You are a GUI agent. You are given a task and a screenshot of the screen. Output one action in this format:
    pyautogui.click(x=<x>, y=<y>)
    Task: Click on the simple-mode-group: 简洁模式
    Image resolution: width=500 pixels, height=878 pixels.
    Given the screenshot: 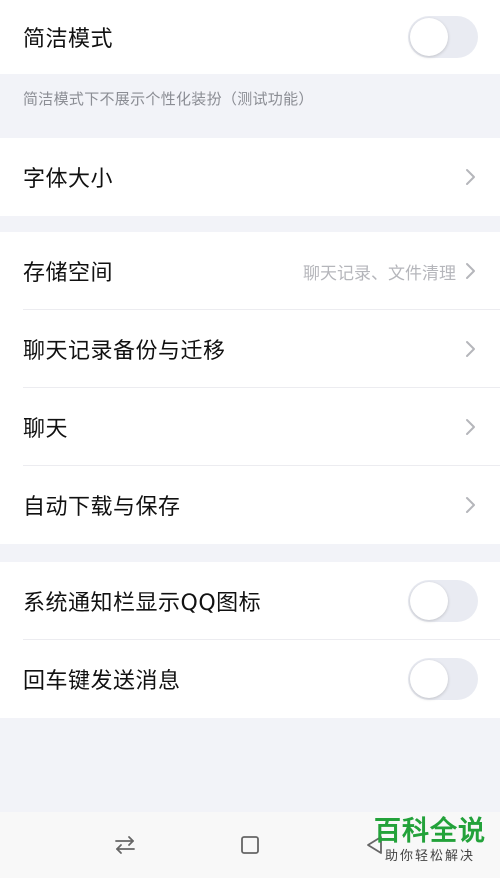 What is the action you would take?
    pyautogui.click(x=250, y=37)
    